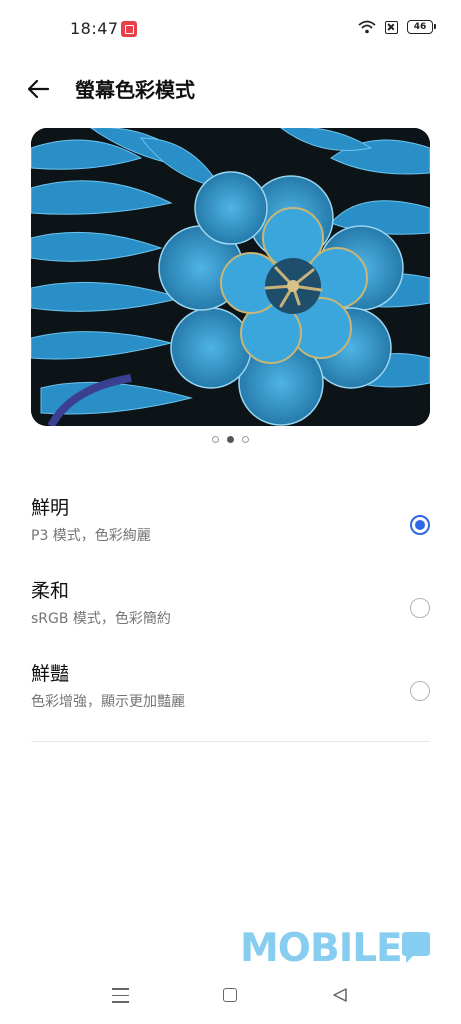  What do you see at coordinates (50, 508) in the screenshot?
I see `option-title: 鮮明` at bounding box center [50, 508].